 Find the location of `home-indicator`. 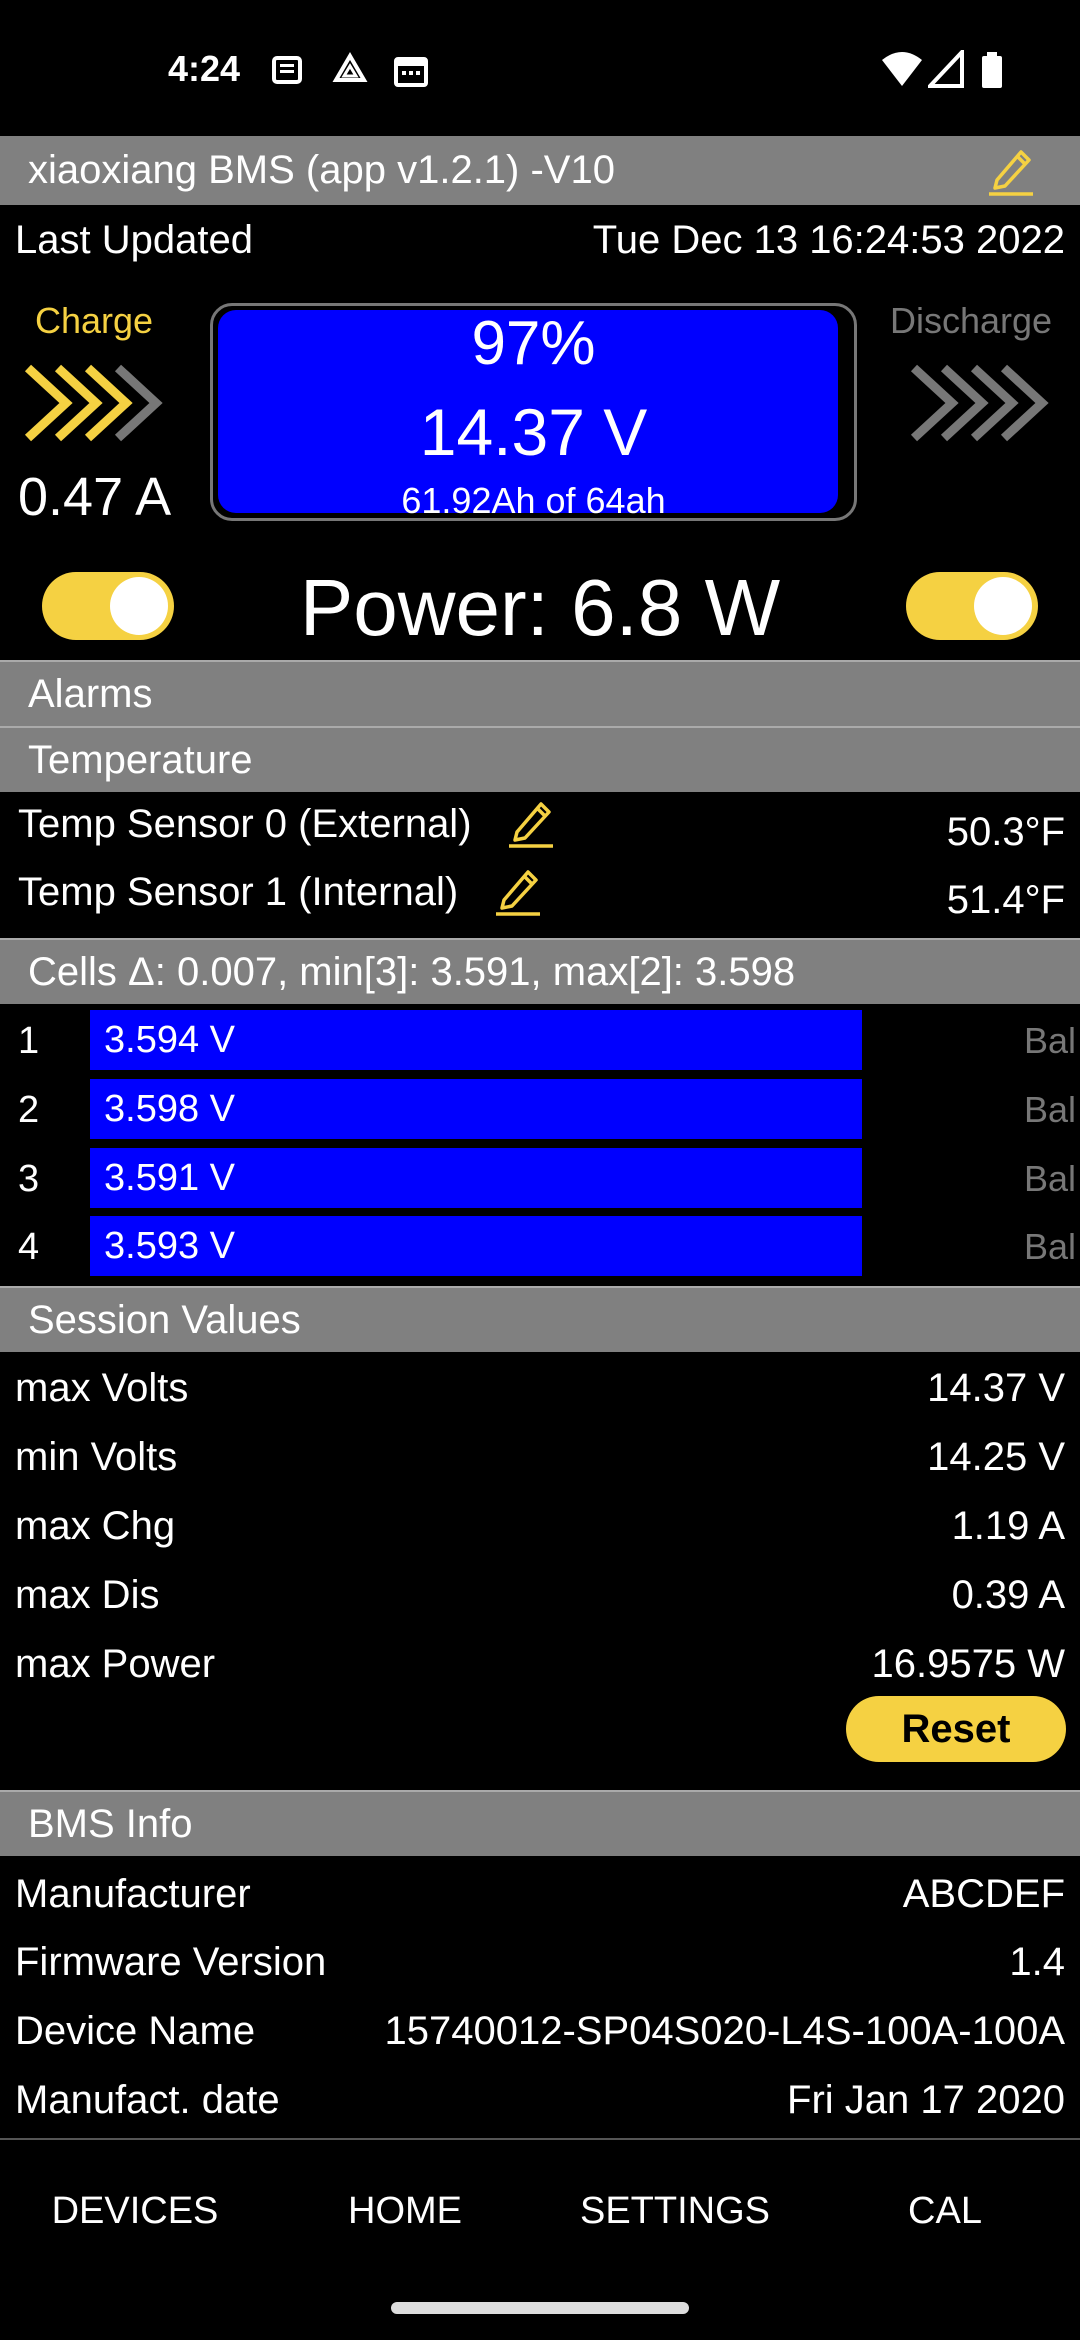

home-indicator is located at coordinates (540, 2308).